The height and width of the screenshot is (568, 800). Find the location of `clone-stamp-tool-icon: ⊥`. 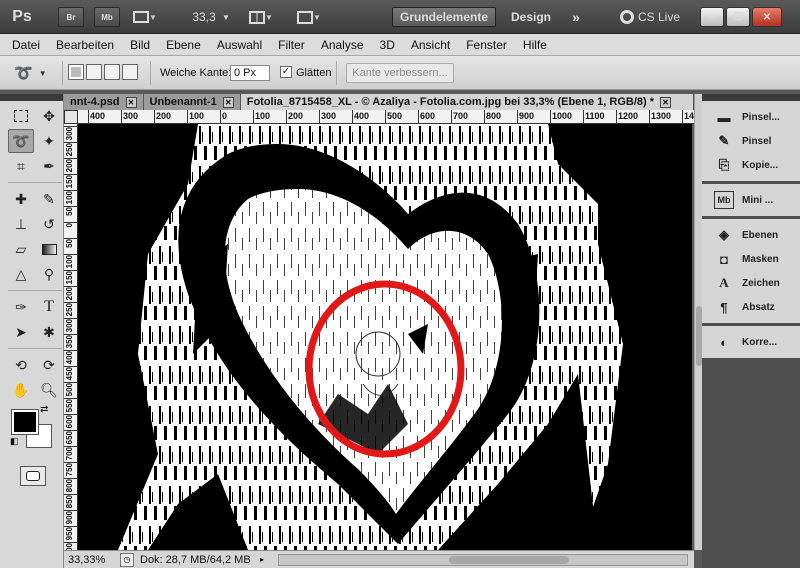

clone-stamp-tool-icon: ⊥ is located at coordinates (21, 224).